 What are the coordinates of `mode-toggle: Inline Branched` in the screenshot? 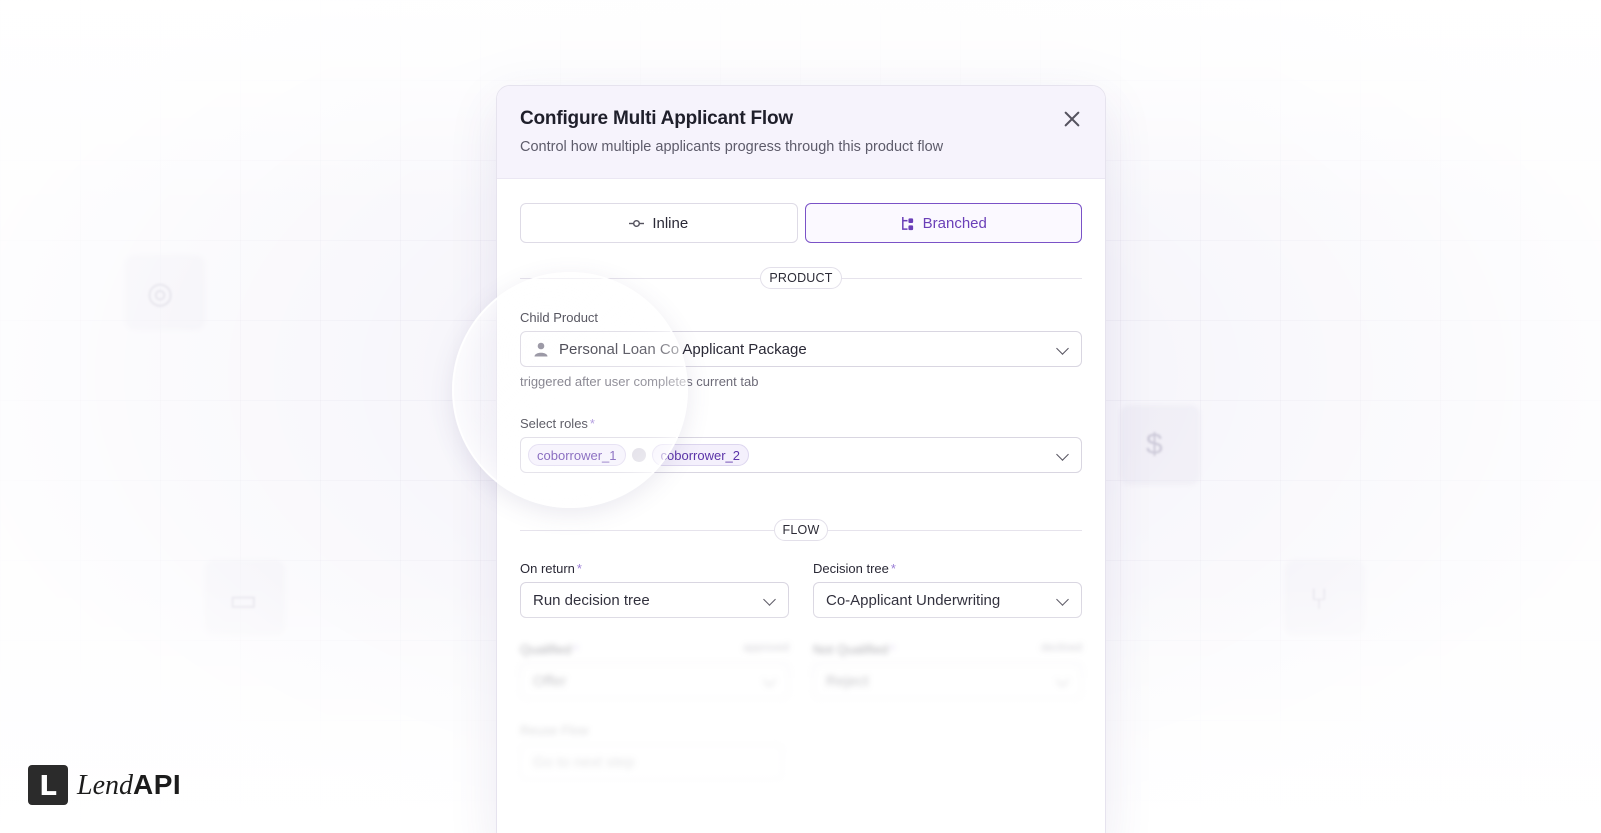 It's located at (801, 223).